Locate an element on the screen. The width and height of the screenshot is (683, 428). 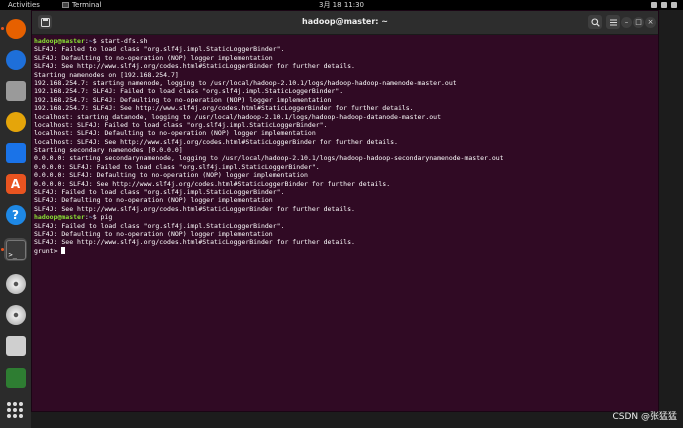
help-icon: ? is located at coordinates (15, 214).